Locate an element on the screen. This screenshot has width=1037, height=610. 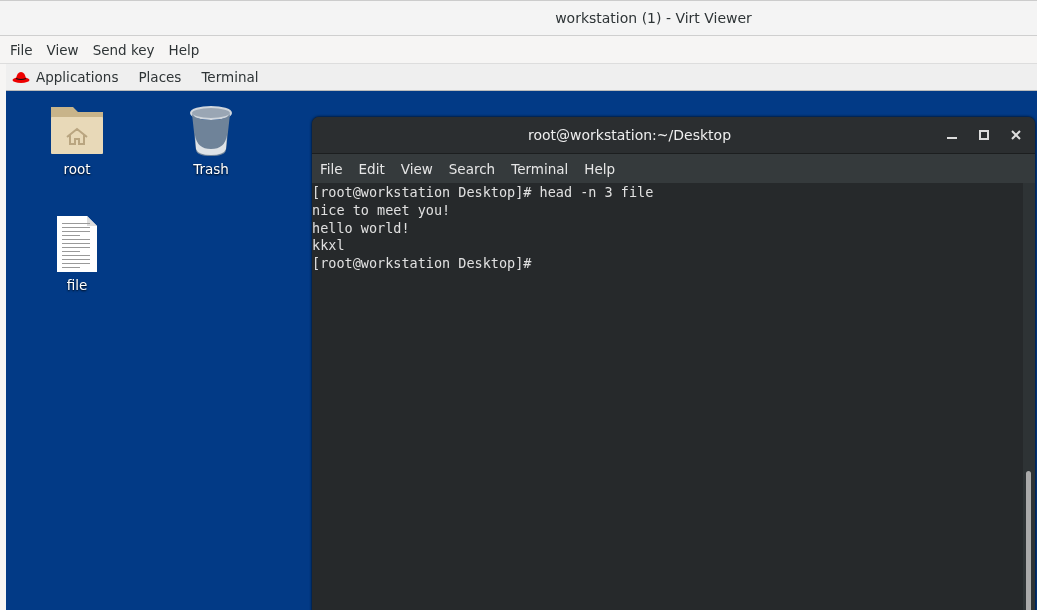
scrollbar is located at coordinates (1029, 396).